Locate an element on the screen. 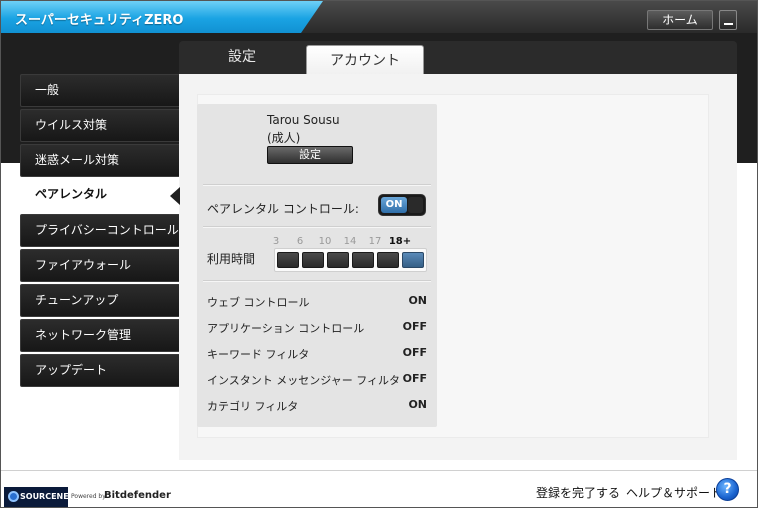  feature-keyword-filter-label: キーワード フィルタ is located at coordinates (258, 354).